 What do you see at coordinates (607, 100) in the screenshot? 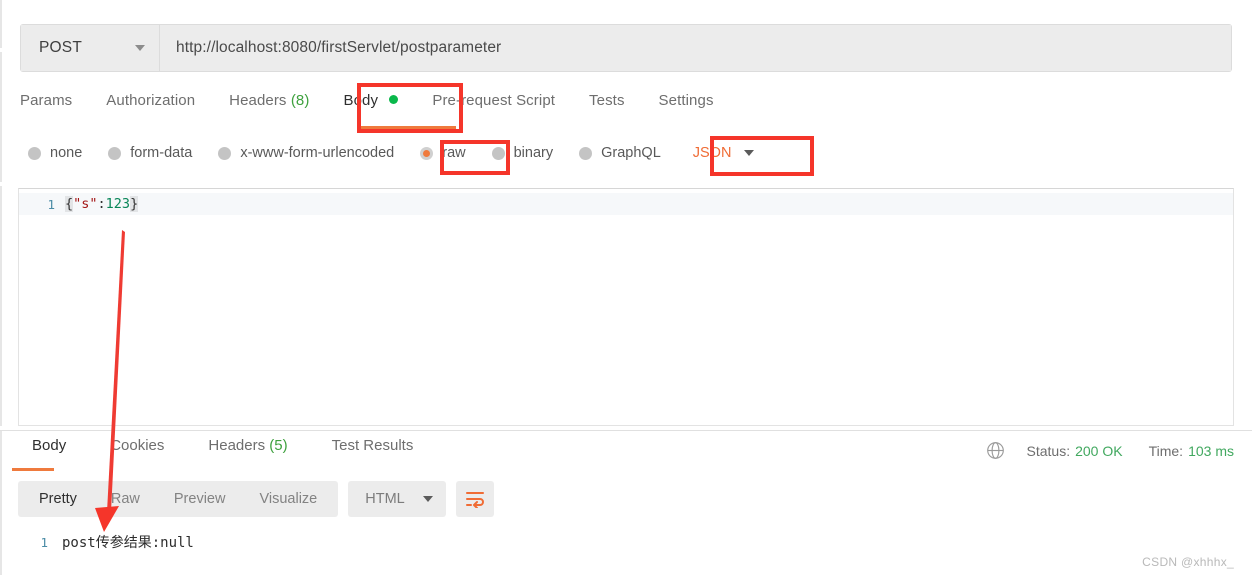
I see `tab-tests: Tests` at bounding box center [607, 100].